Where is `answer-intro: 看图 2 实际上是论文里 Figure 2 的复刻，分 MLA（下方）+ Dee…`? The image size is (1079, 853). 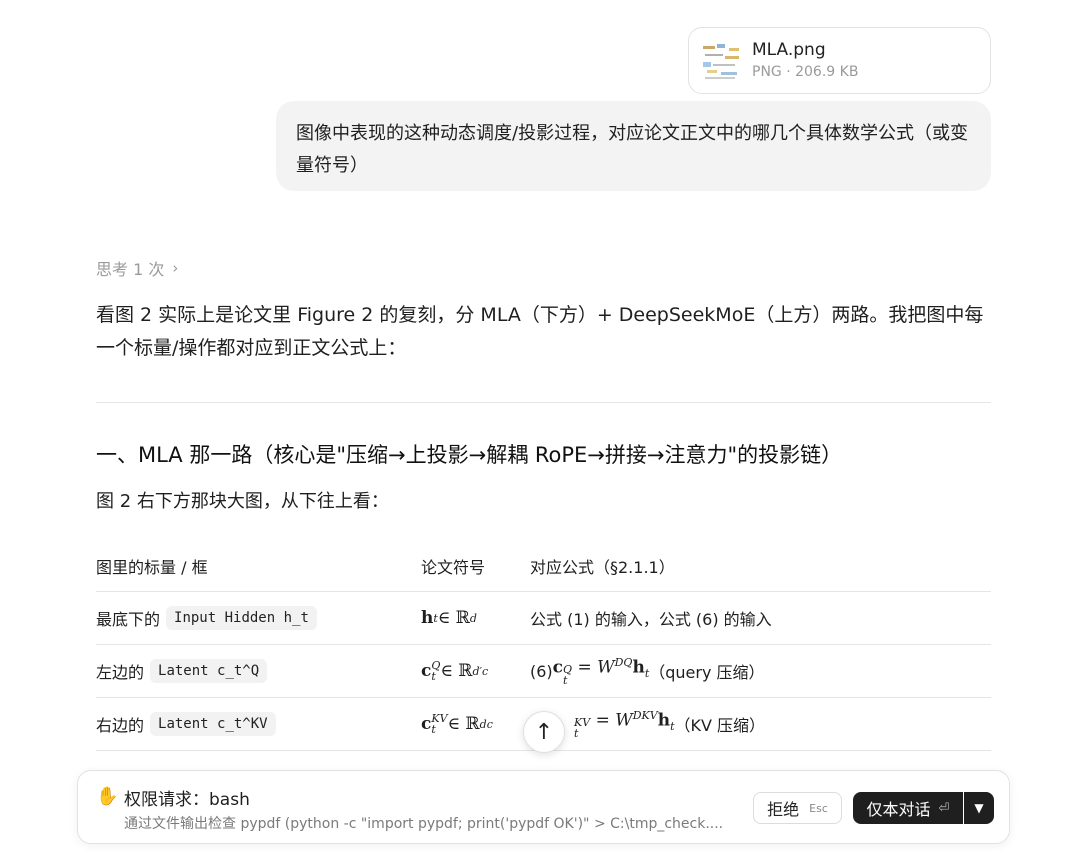
answer-intro: 看图 2 实际上是论文里 Figure 2 的复刻，分 MLA（下方）+ Dee… is located at coordinates (540, 331).